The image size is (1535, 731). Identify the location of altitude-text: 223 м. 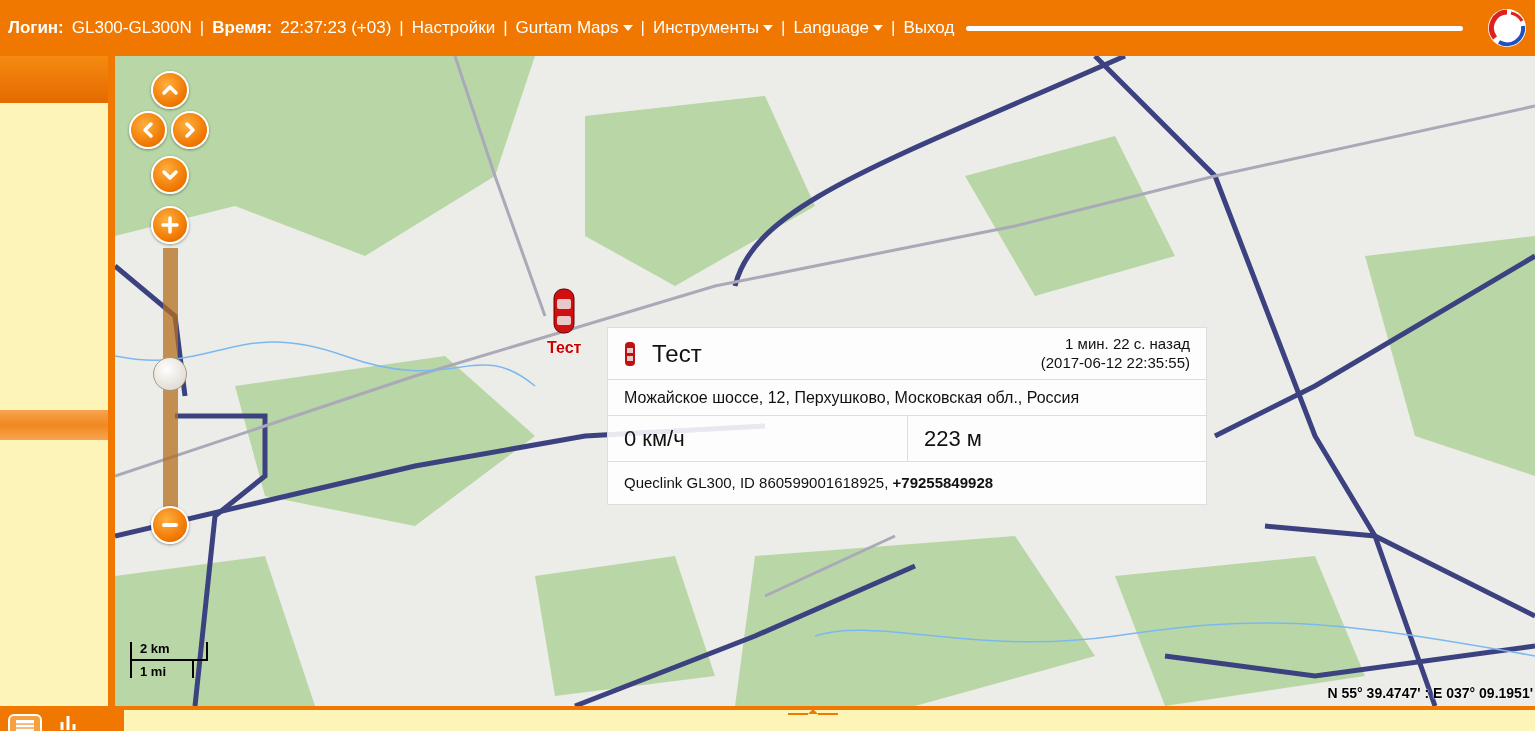
(953, 439).